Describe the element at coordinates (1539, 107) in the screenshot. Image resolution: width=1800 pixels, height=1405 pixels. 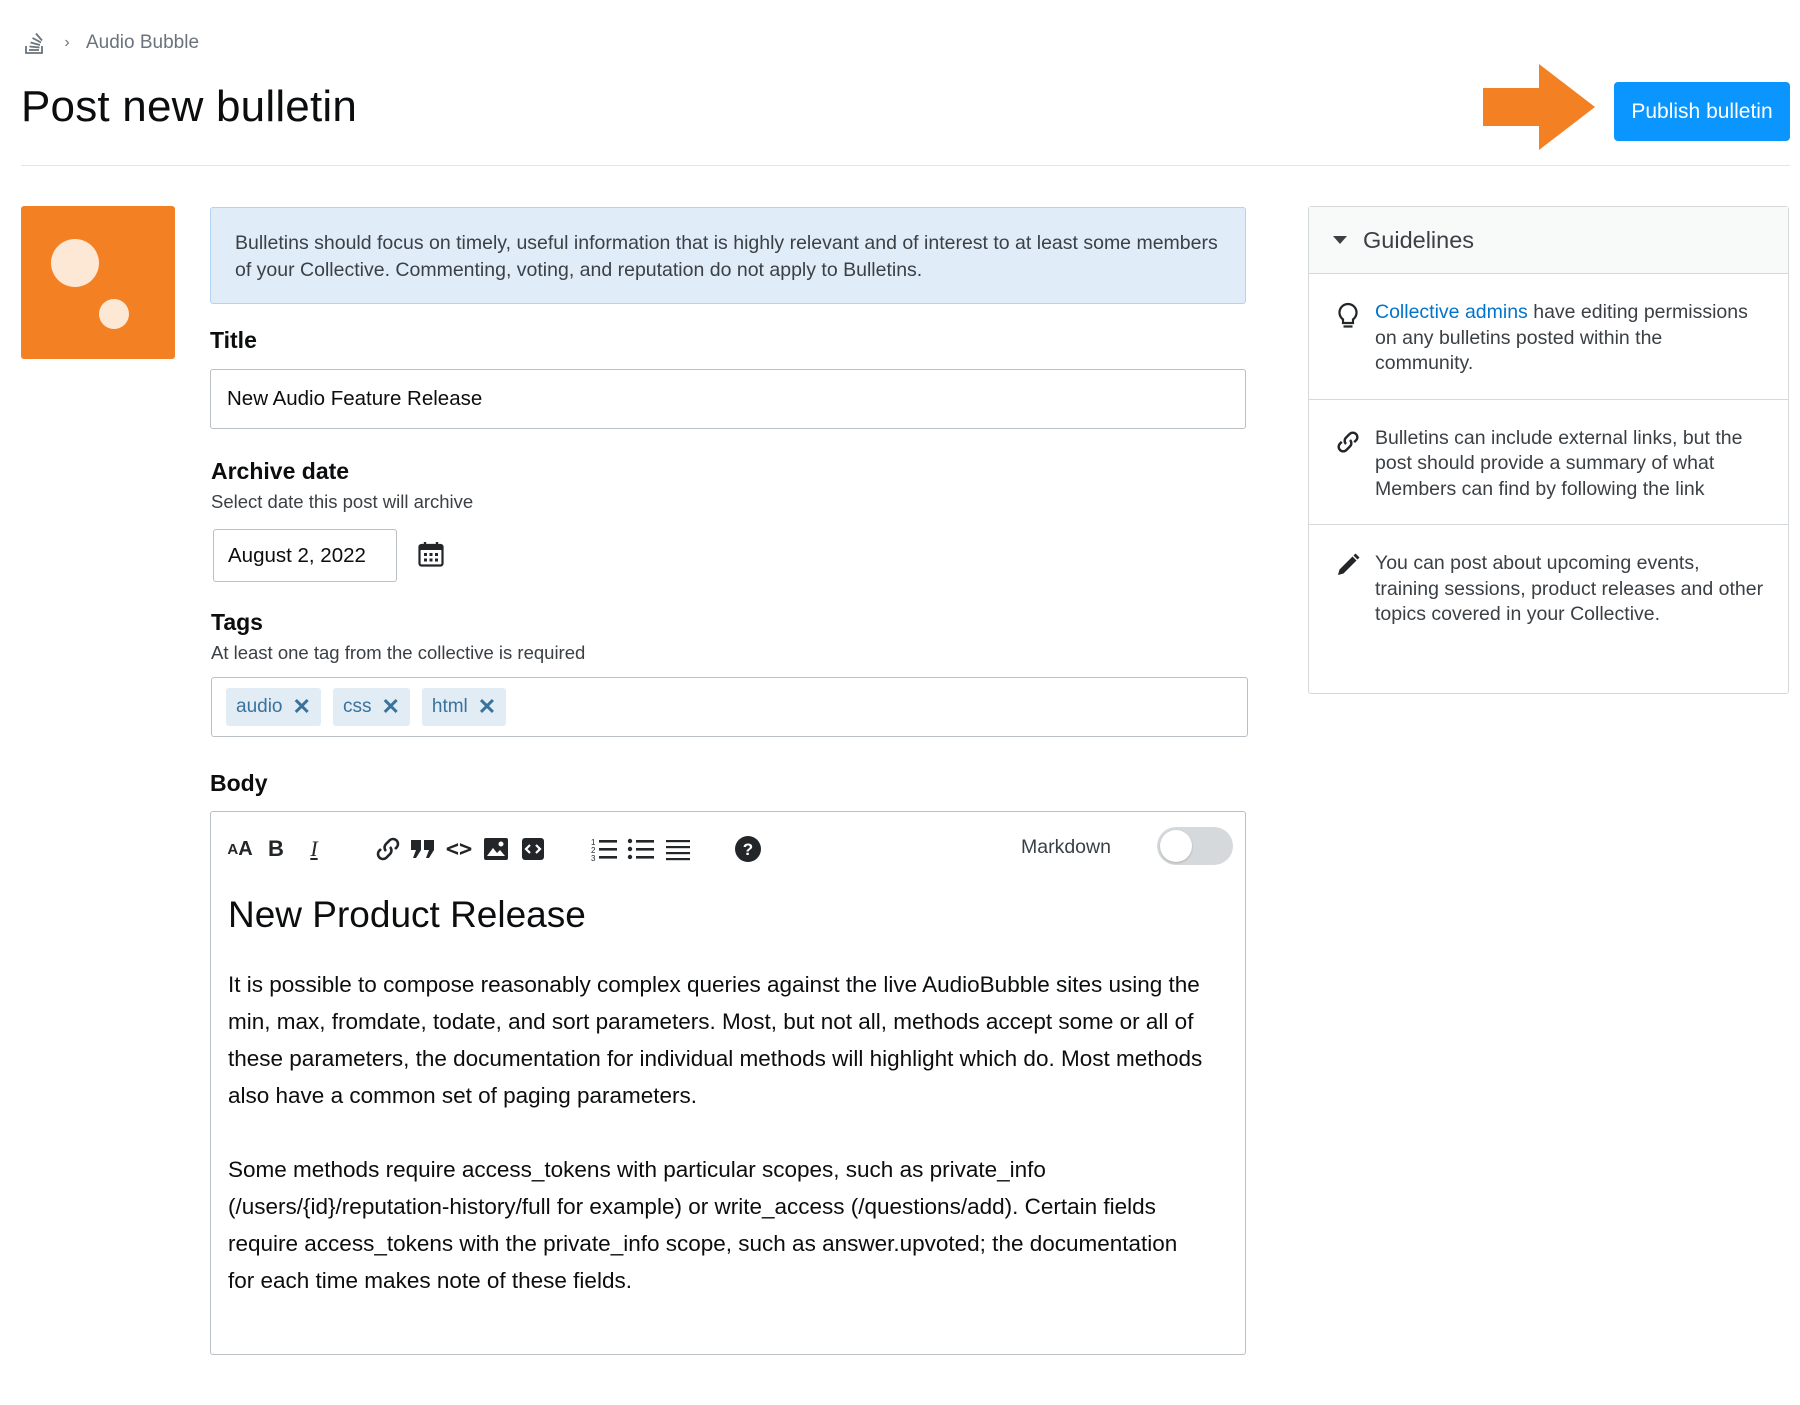
I see `arrow-right-icon` at that location.